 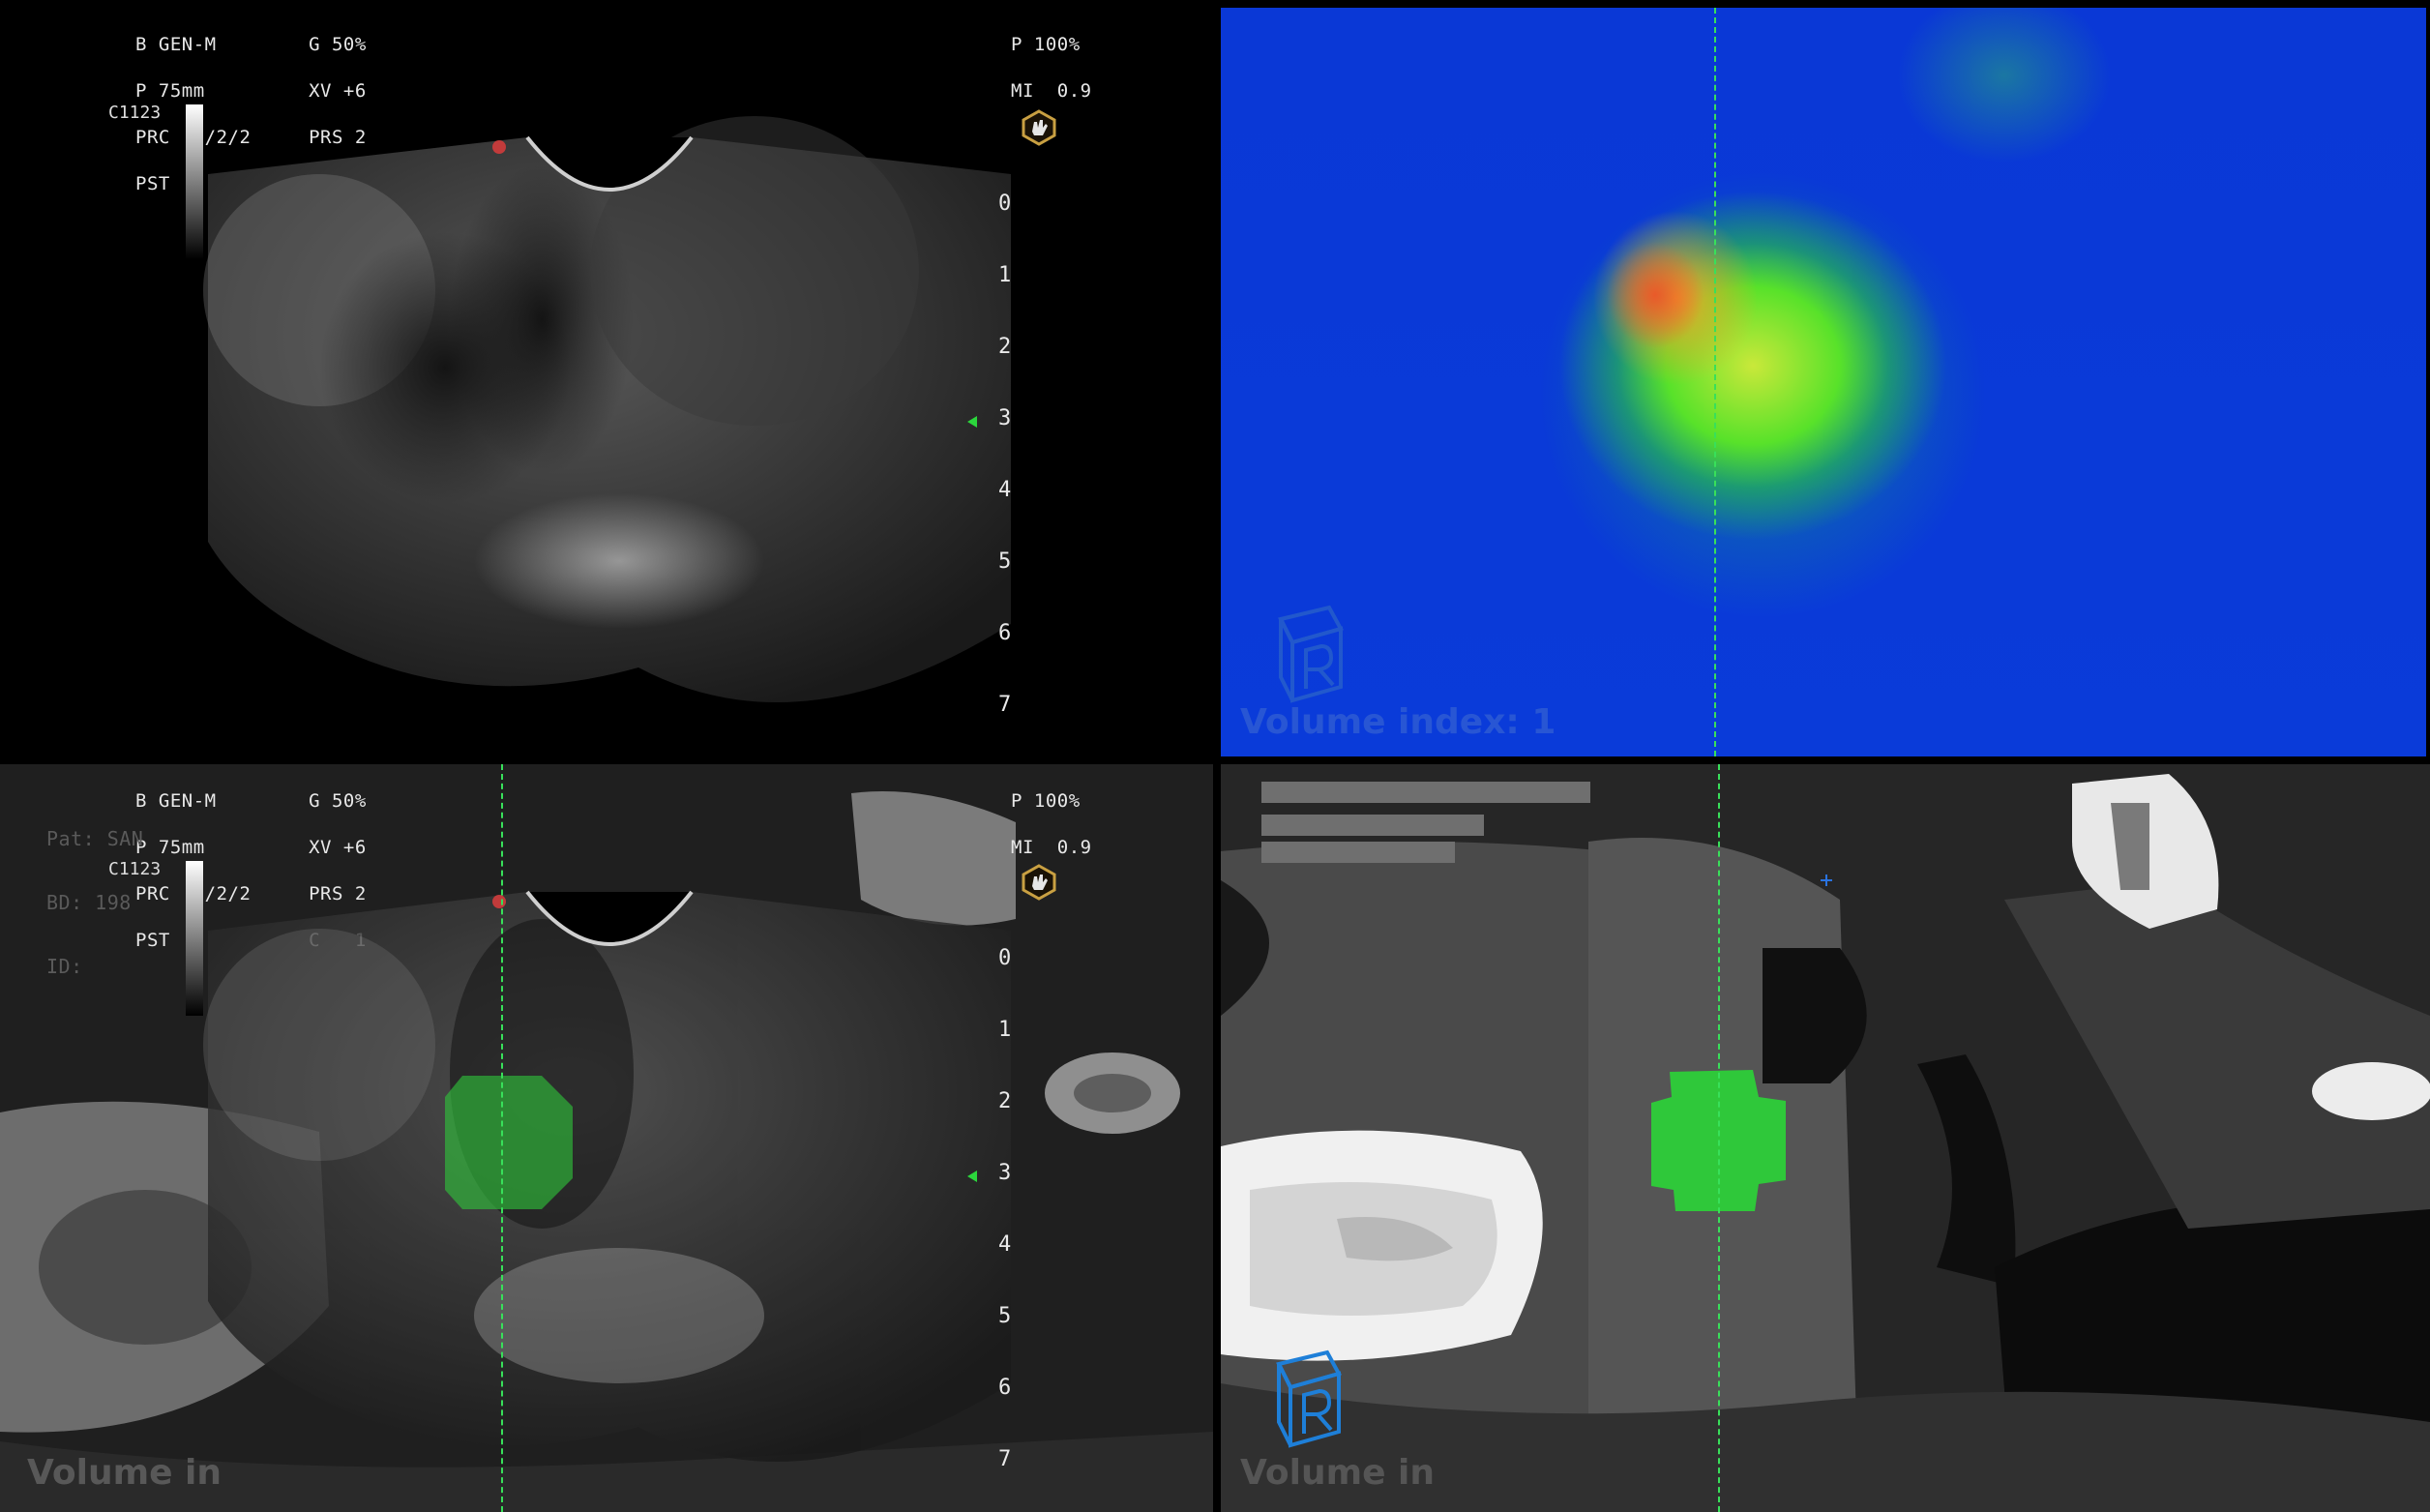 I want to click on ultrasound-image, so click(x=607, y=409).